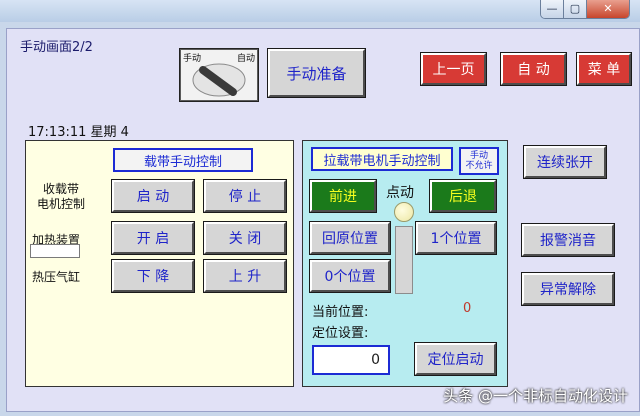  What do you see at coordinates (568, 240) in the screenshot?
I see `alarm-mute-button: 报警消音` at bounding box center [568, 240].